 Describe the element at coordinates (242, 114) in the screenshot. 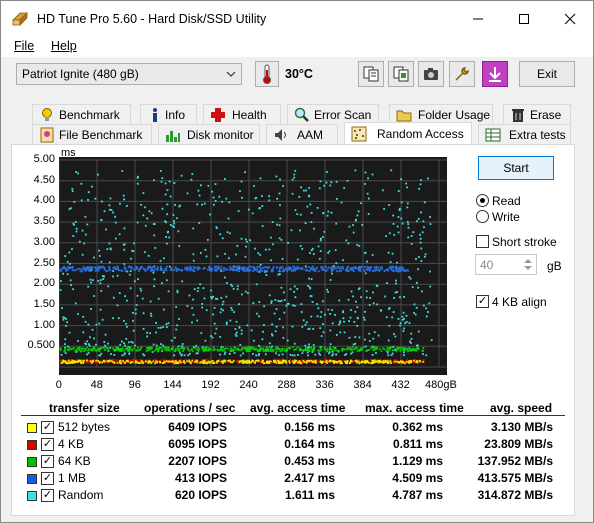

I see `tab-health: Health` at that location.